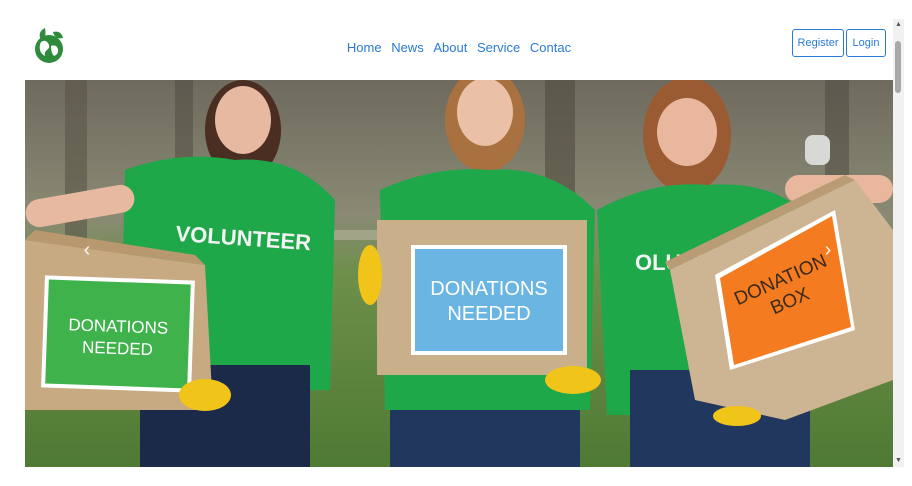  I want to click on scroll-down-icon: ▼, so click(898, 461).